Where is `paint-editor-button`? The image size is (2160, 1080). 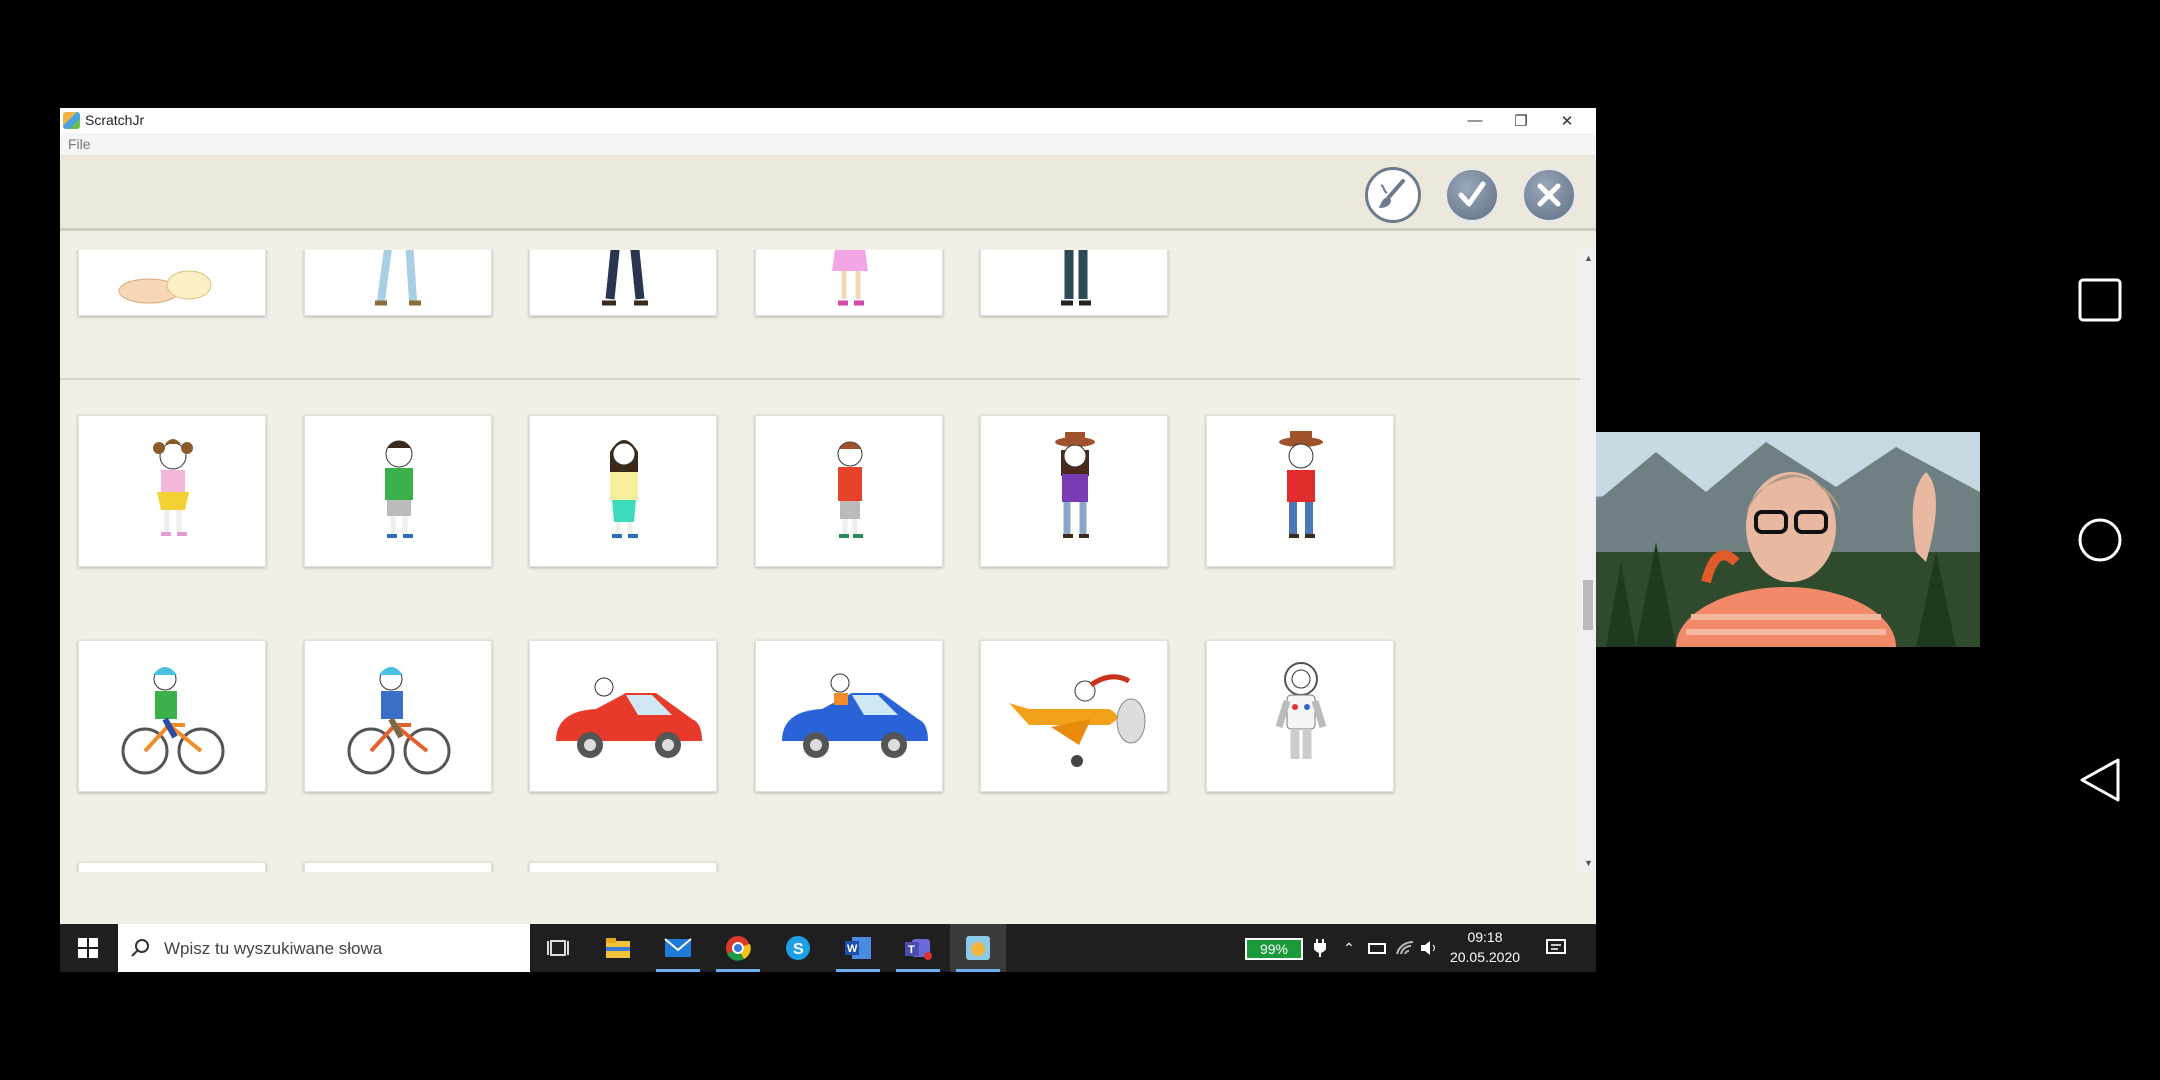 paint-editor-button is located at coordinates (1393, 195).